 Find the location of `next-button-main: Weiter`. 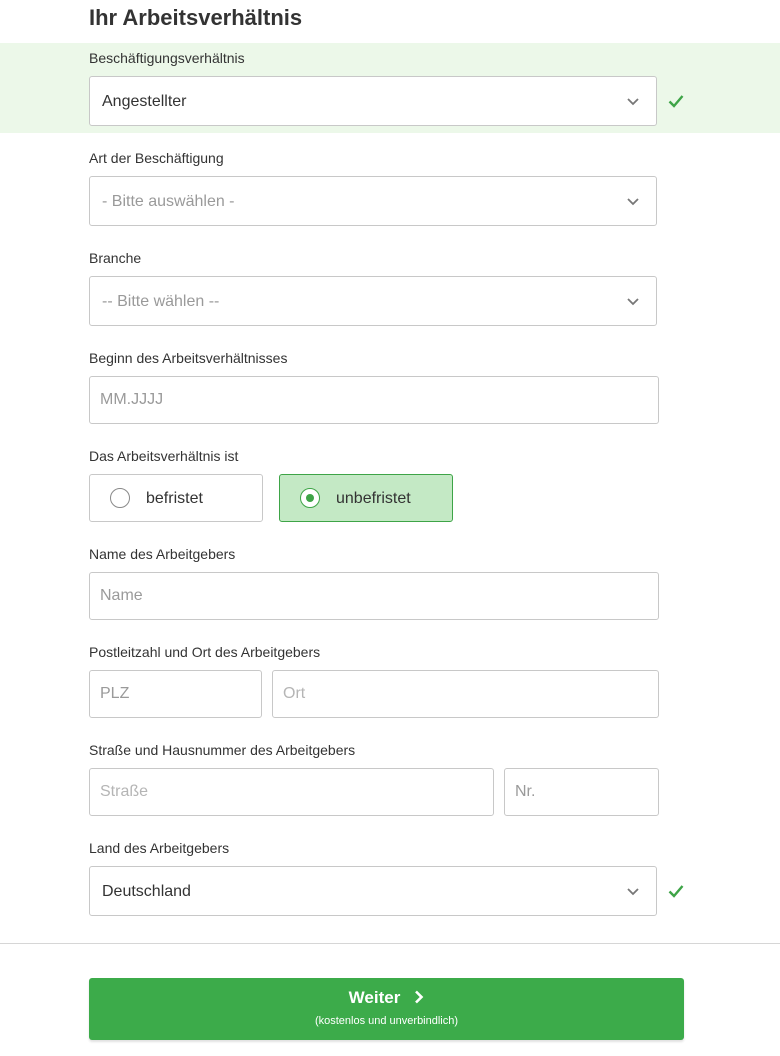

next-button-main: Weiter is located at coordinates (386, 998).